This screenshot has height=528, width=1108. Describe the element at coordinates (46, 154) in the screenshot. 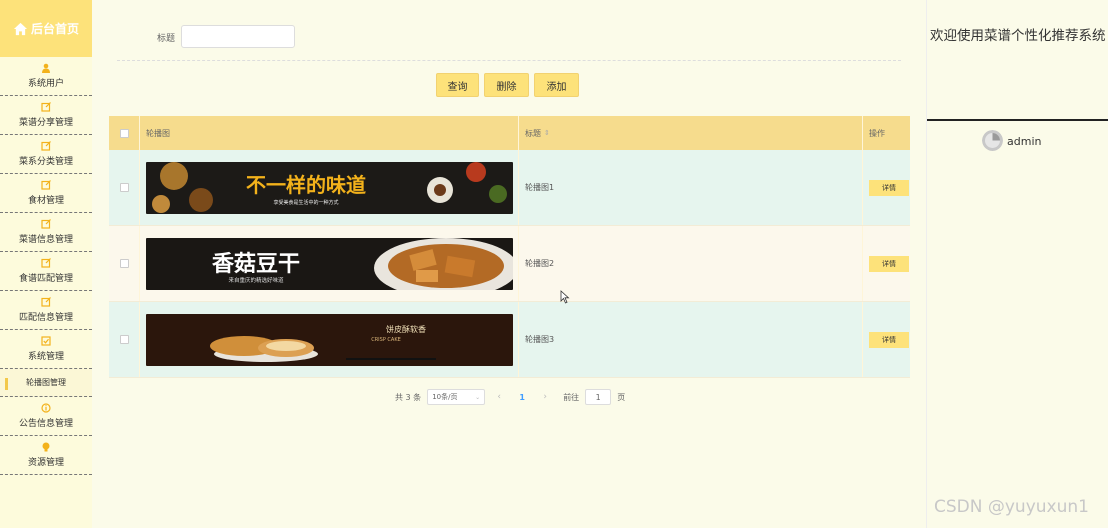

I see `sidebar-item-cuisine-category: 菜系分类管理` at that location.